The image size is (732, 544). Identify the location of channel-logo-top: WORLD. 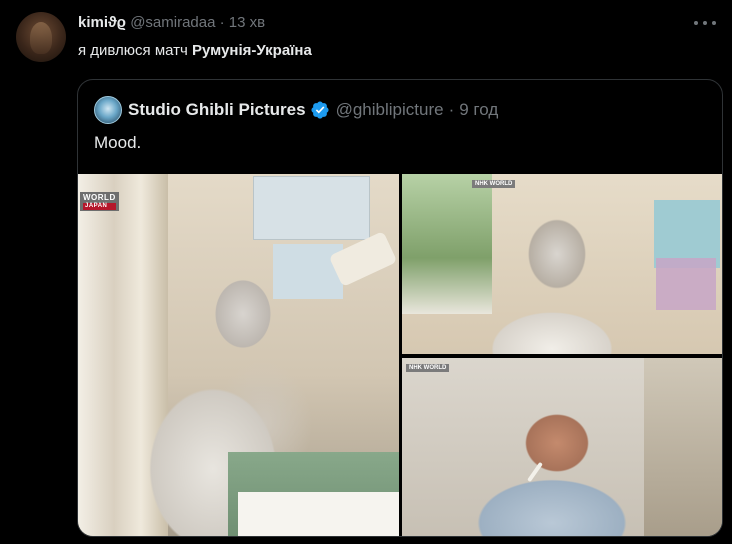
(99, 197).